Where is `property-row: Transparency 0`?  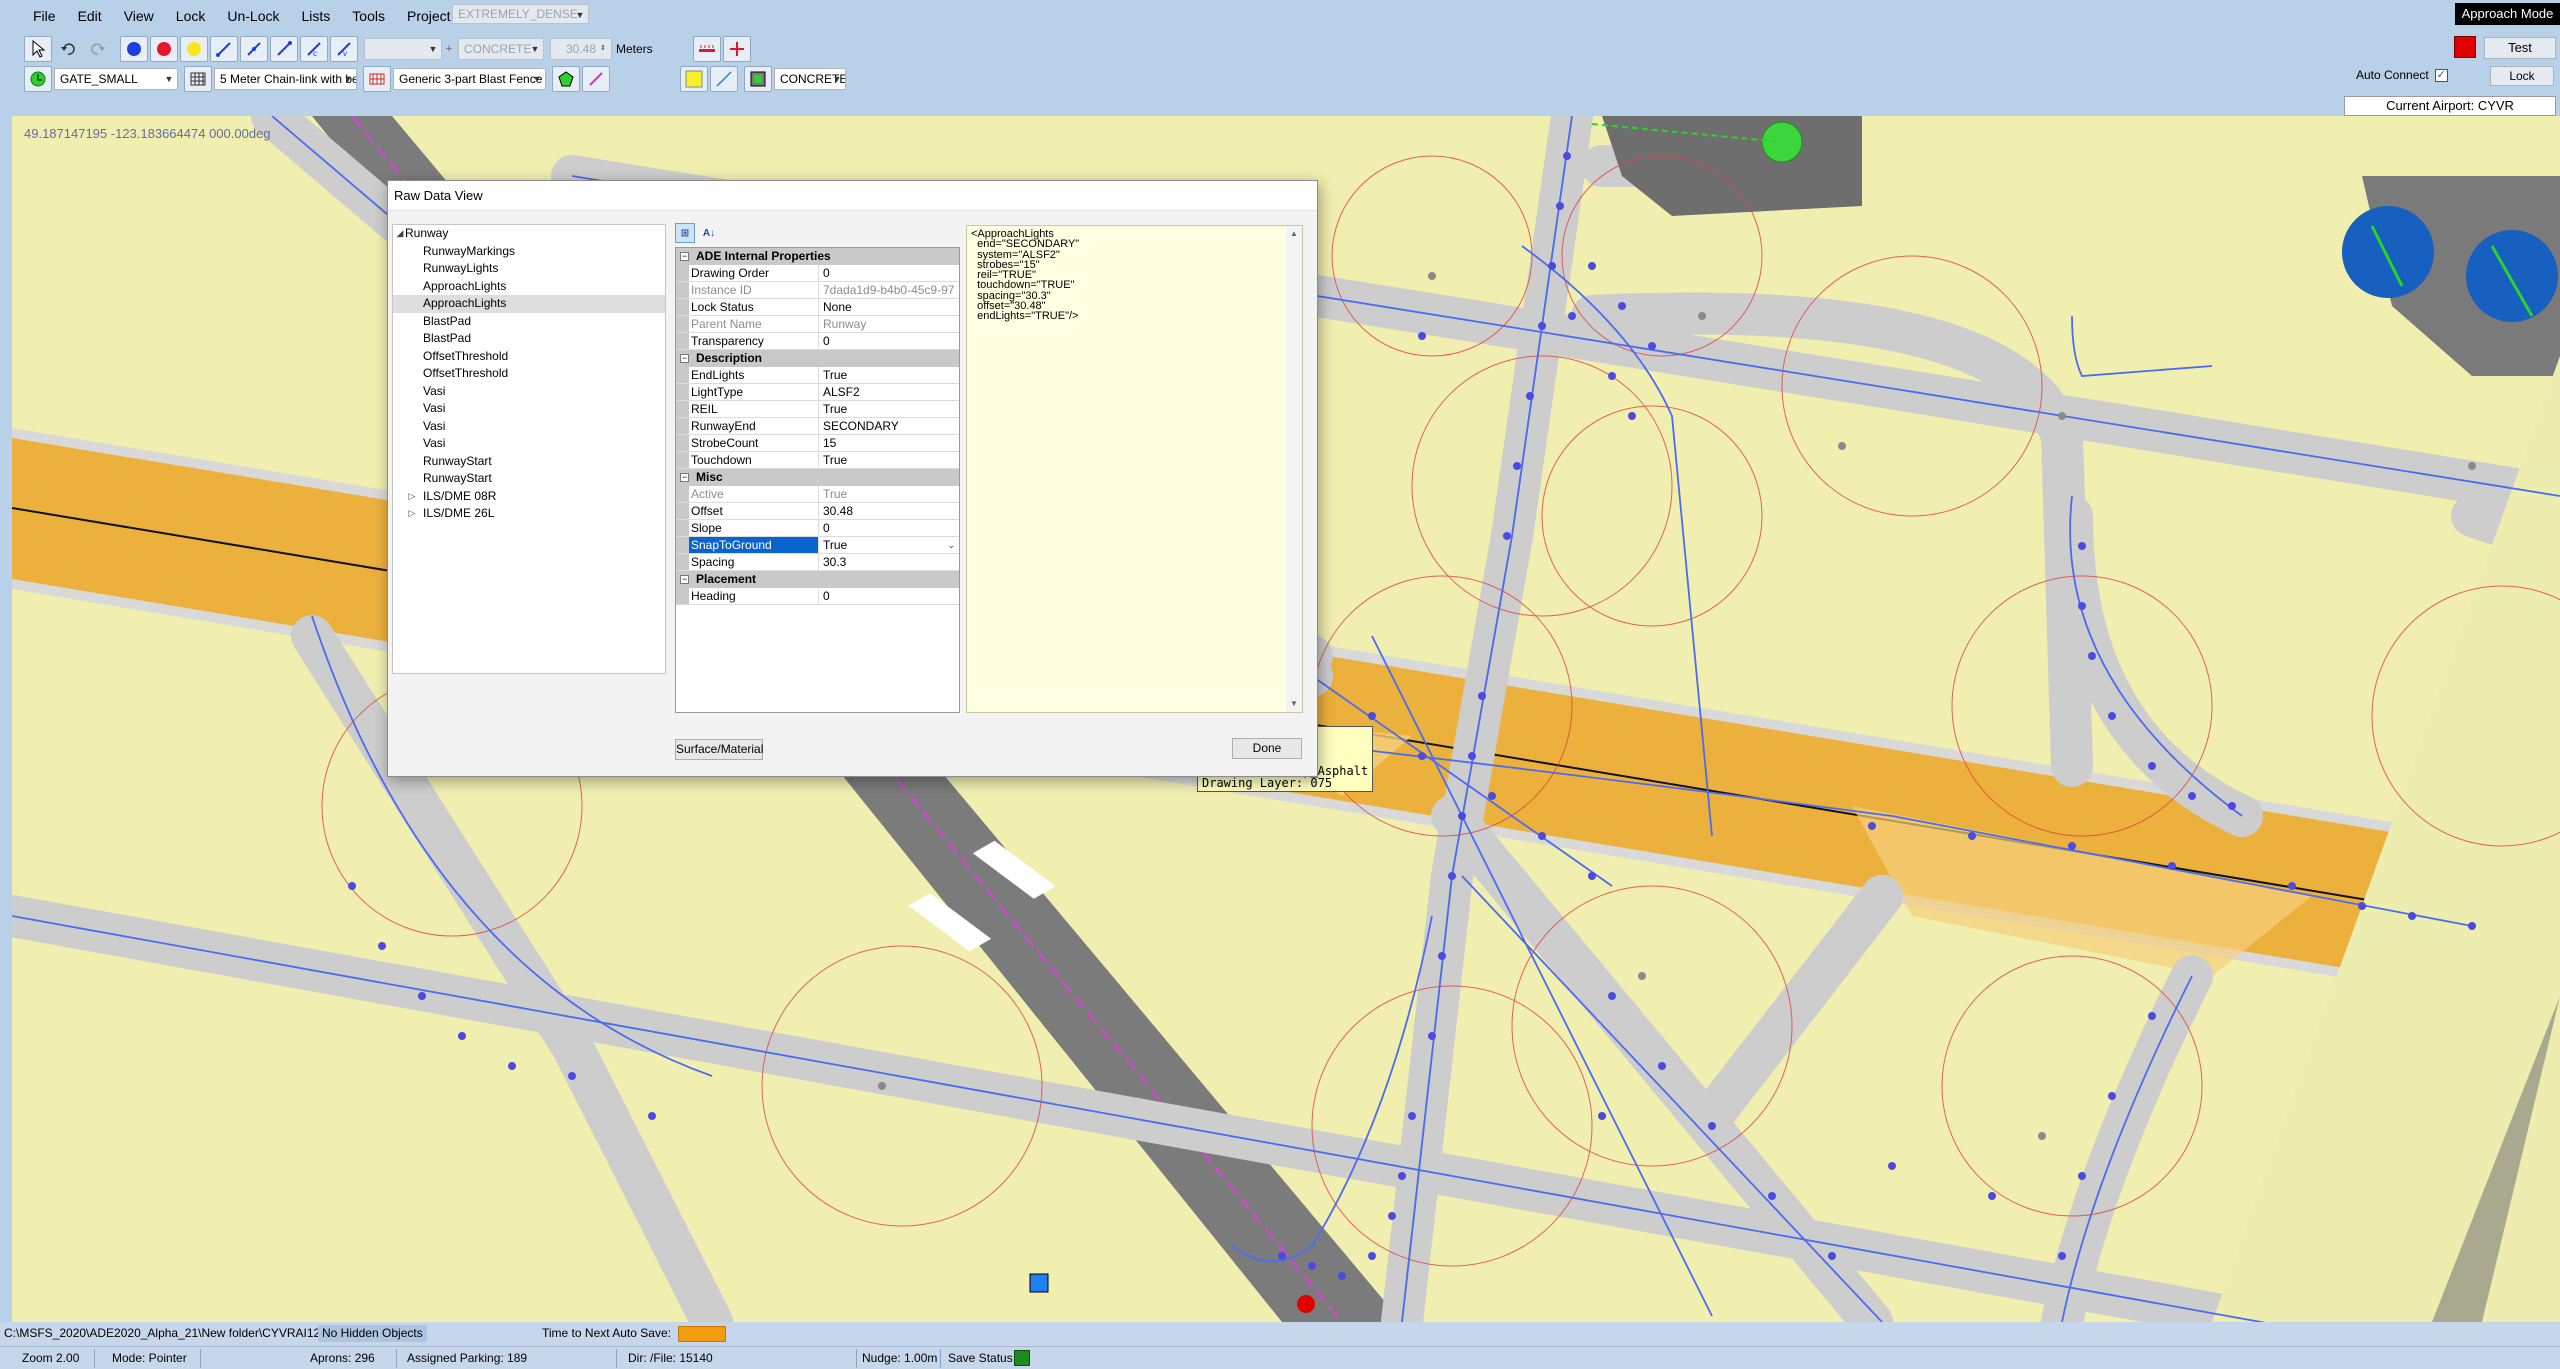 property-row: Transparency 0 is located at coordinates (817, 341).